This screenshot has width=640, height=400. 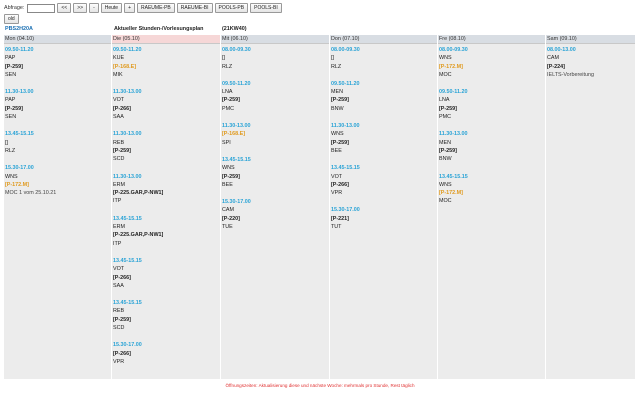 What do you see at coordinates (119, 58) in the screenshot?
I see `lesson-course: KUE` at bounding box center [119, 58].